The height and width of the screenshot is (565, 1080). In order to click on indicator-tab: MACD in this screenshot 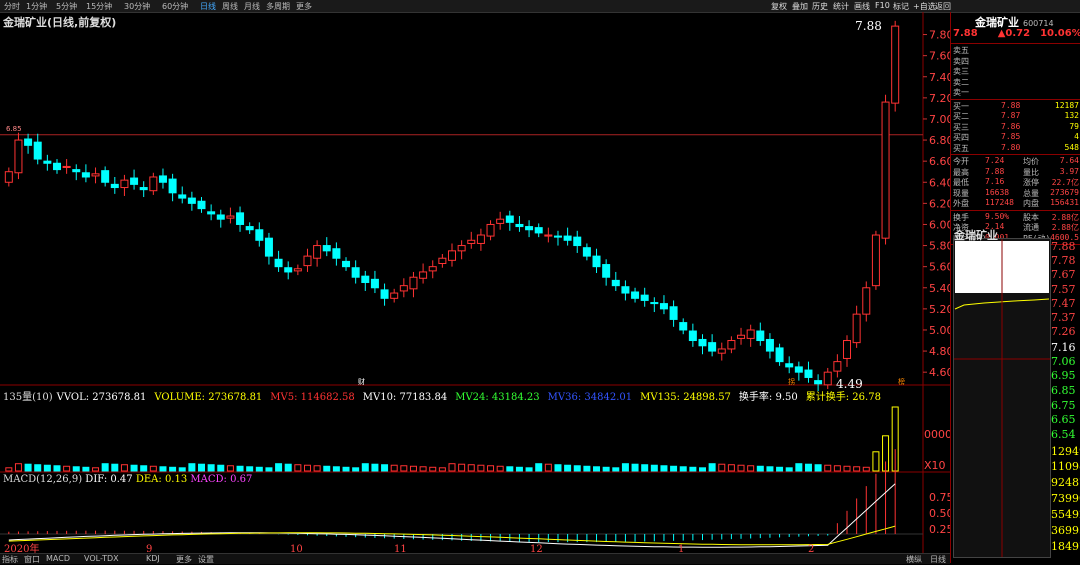, I will do `click(58, 558)`.